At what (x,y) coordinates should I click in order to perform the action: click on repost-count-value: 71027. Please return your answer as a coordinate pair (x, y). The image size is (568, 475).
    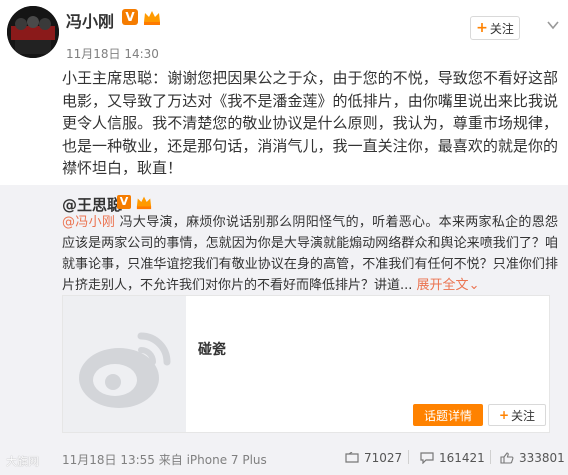
    Looking at the image, I should click on (383, 458).